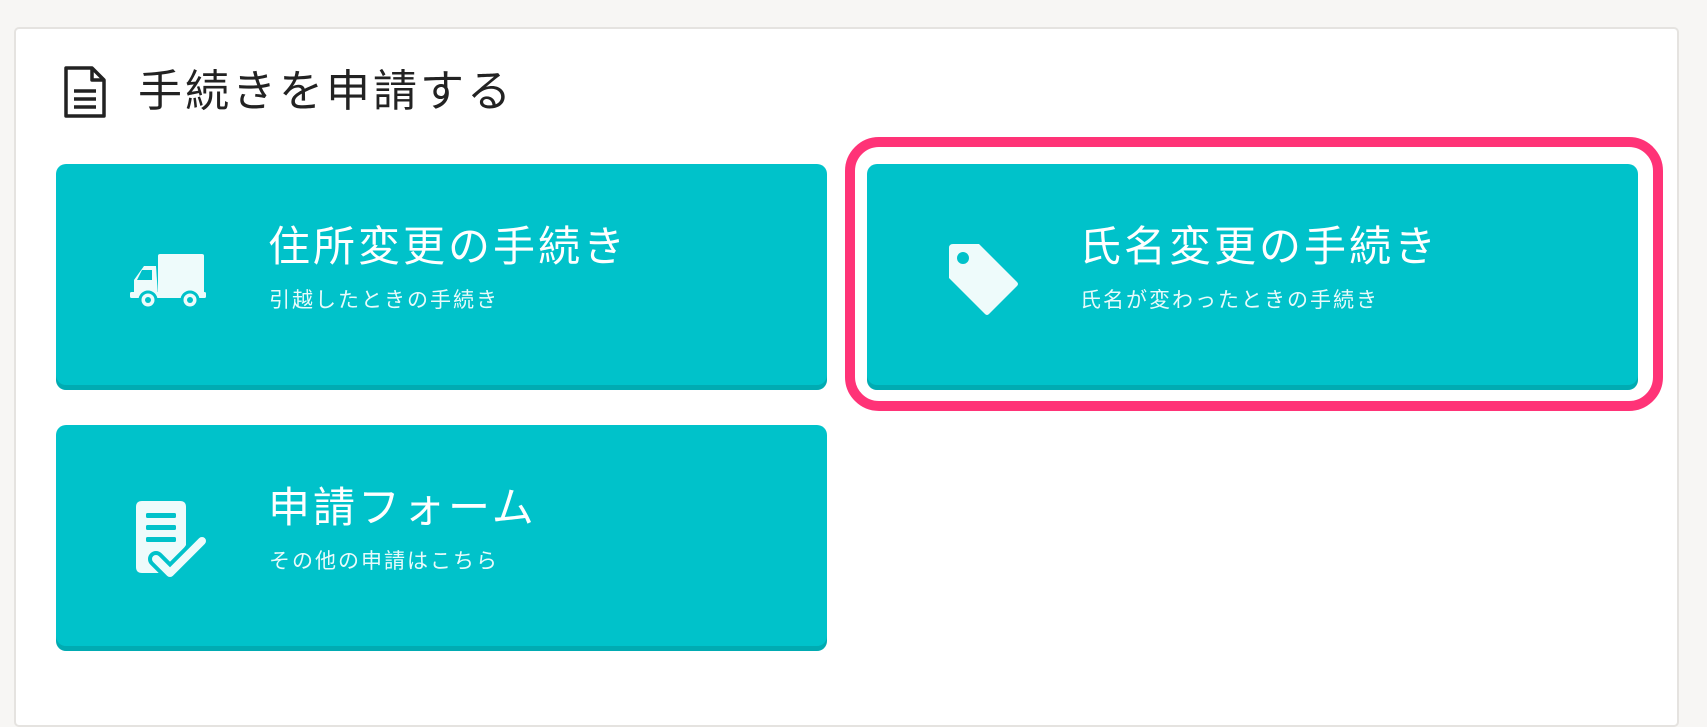  Describe the element at coordinates (170, 278) in the screenshot. I see `truck-icon` at that location.